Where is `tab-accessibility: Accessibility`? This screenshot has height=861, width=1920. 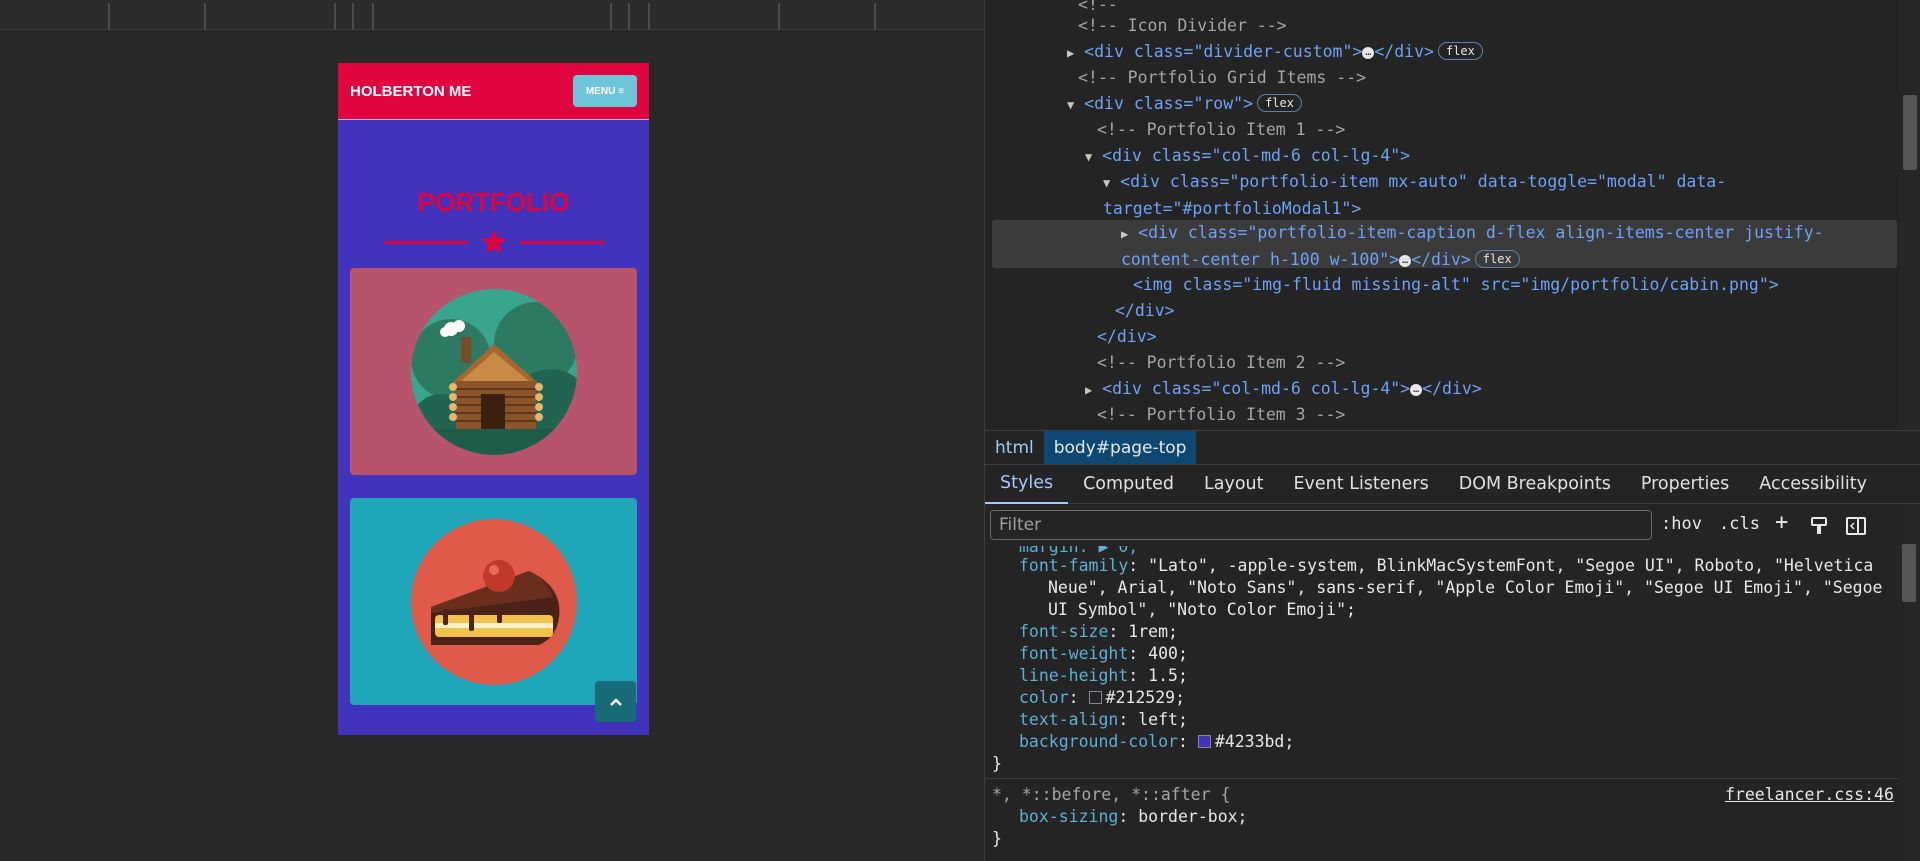 tab-accessibility: Accessibility is located at coordinates (1813, 484).